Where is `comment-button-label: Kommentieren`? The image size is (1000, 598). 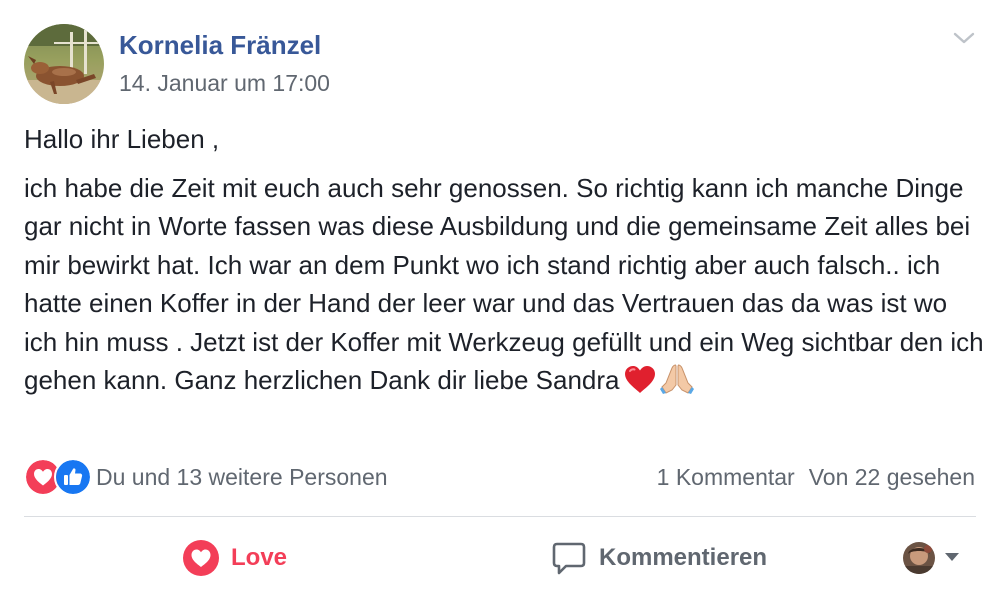 comment-button-label: Kommentieren is located at coordinates (683, 557).